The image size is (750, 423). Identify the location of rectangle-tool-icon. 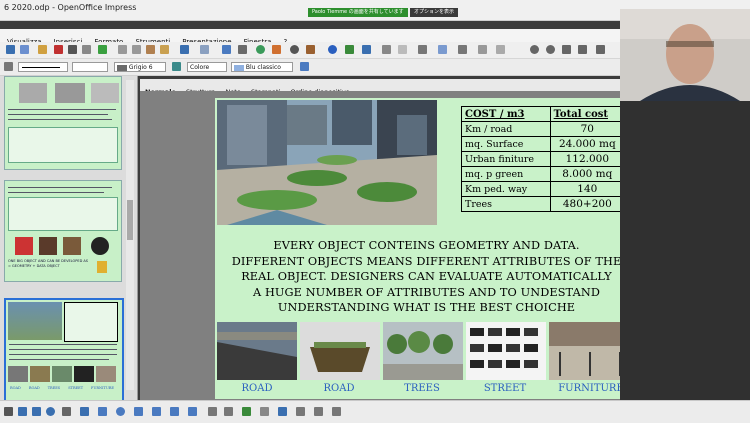
(36, 411).